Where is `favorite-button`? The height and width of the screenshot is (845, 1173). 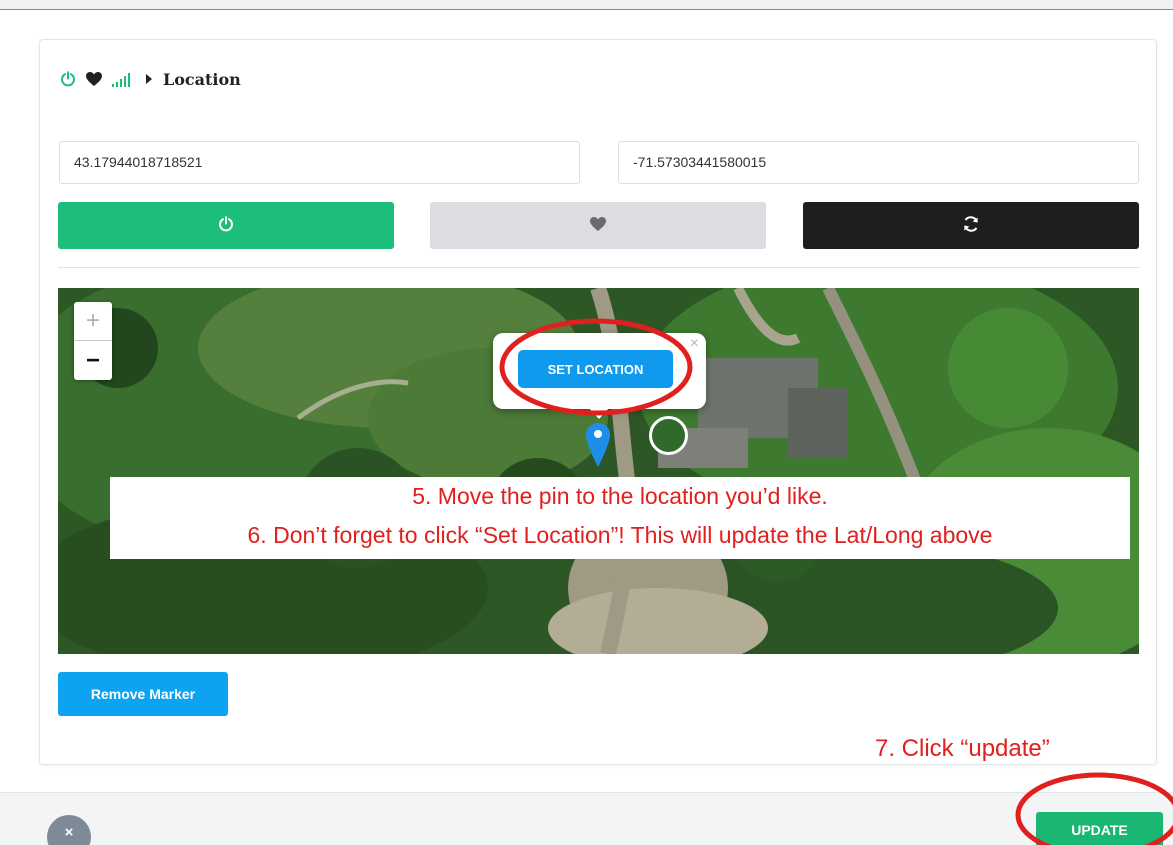 favorite-button is located at coordinates (598, 225).